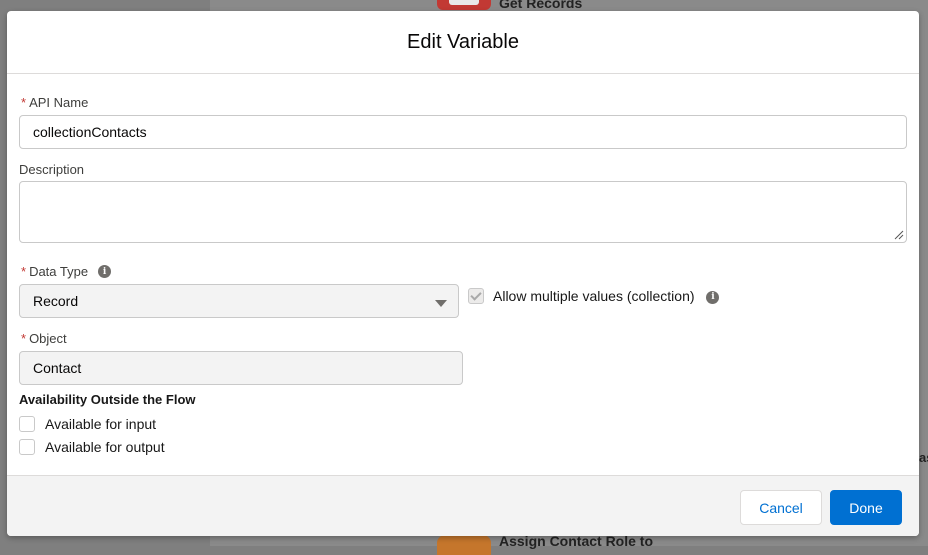 Image resolution: width=928 pixels, height=555 pixels. Describe the element at coordinates (59, 271) in the screenshot. I see `data-type-label-text: Data Type` at that location.